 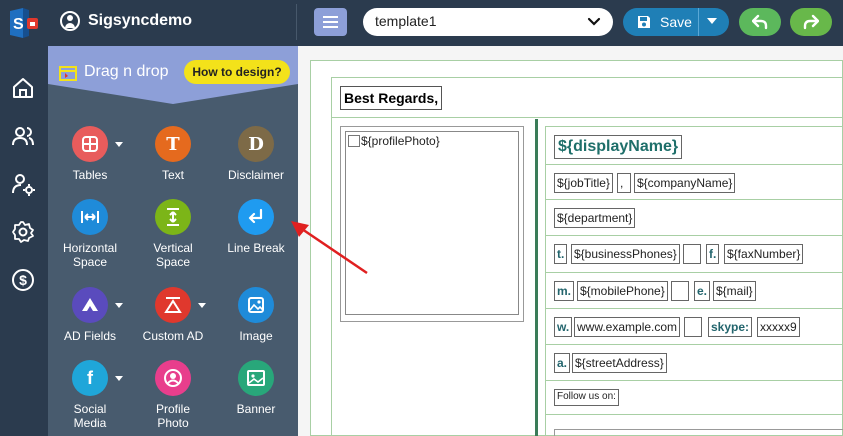 I want to click on tool-label: Text, so click(x=172, y=175).